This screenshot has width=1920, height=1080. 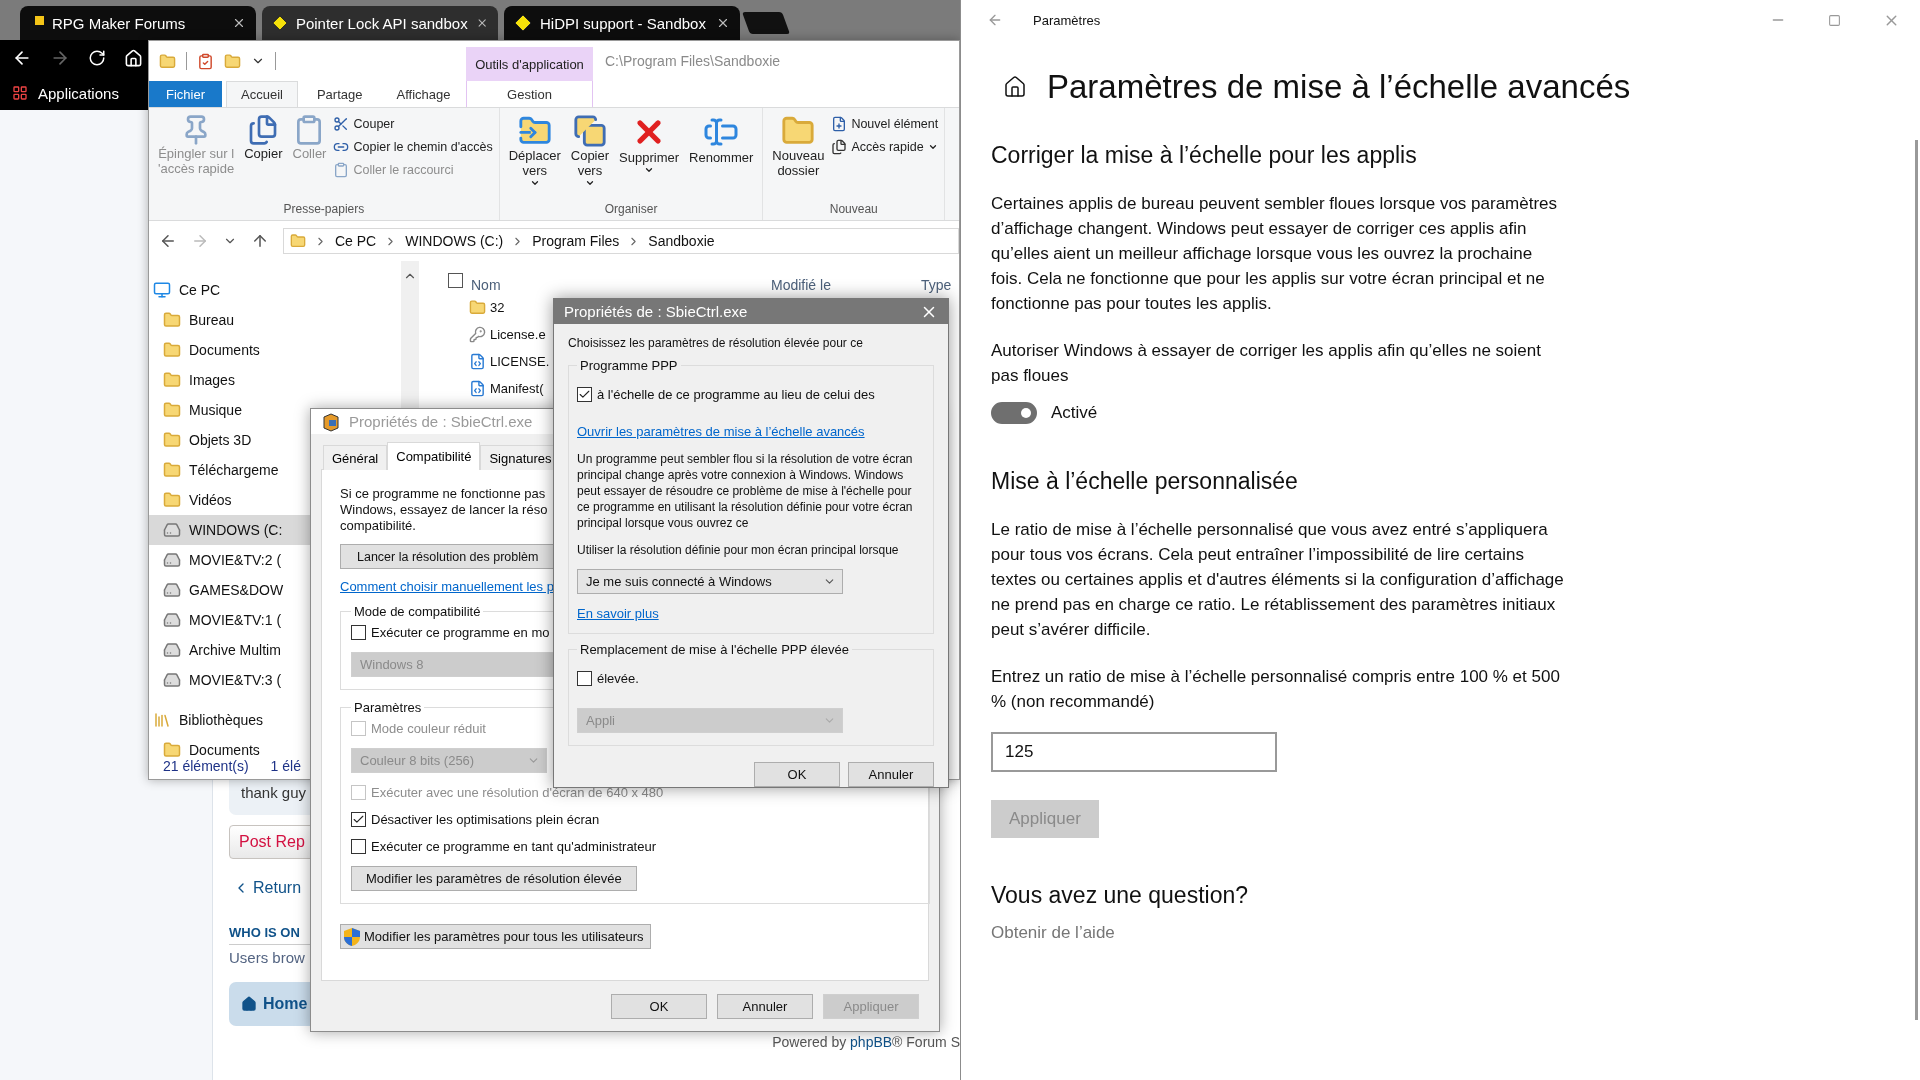 What do you see at coordinates (1144, 481) in the screenshot?
I see `section-heading: Mise à l’échelle personnalisée` at bounding box center [1144, 481].